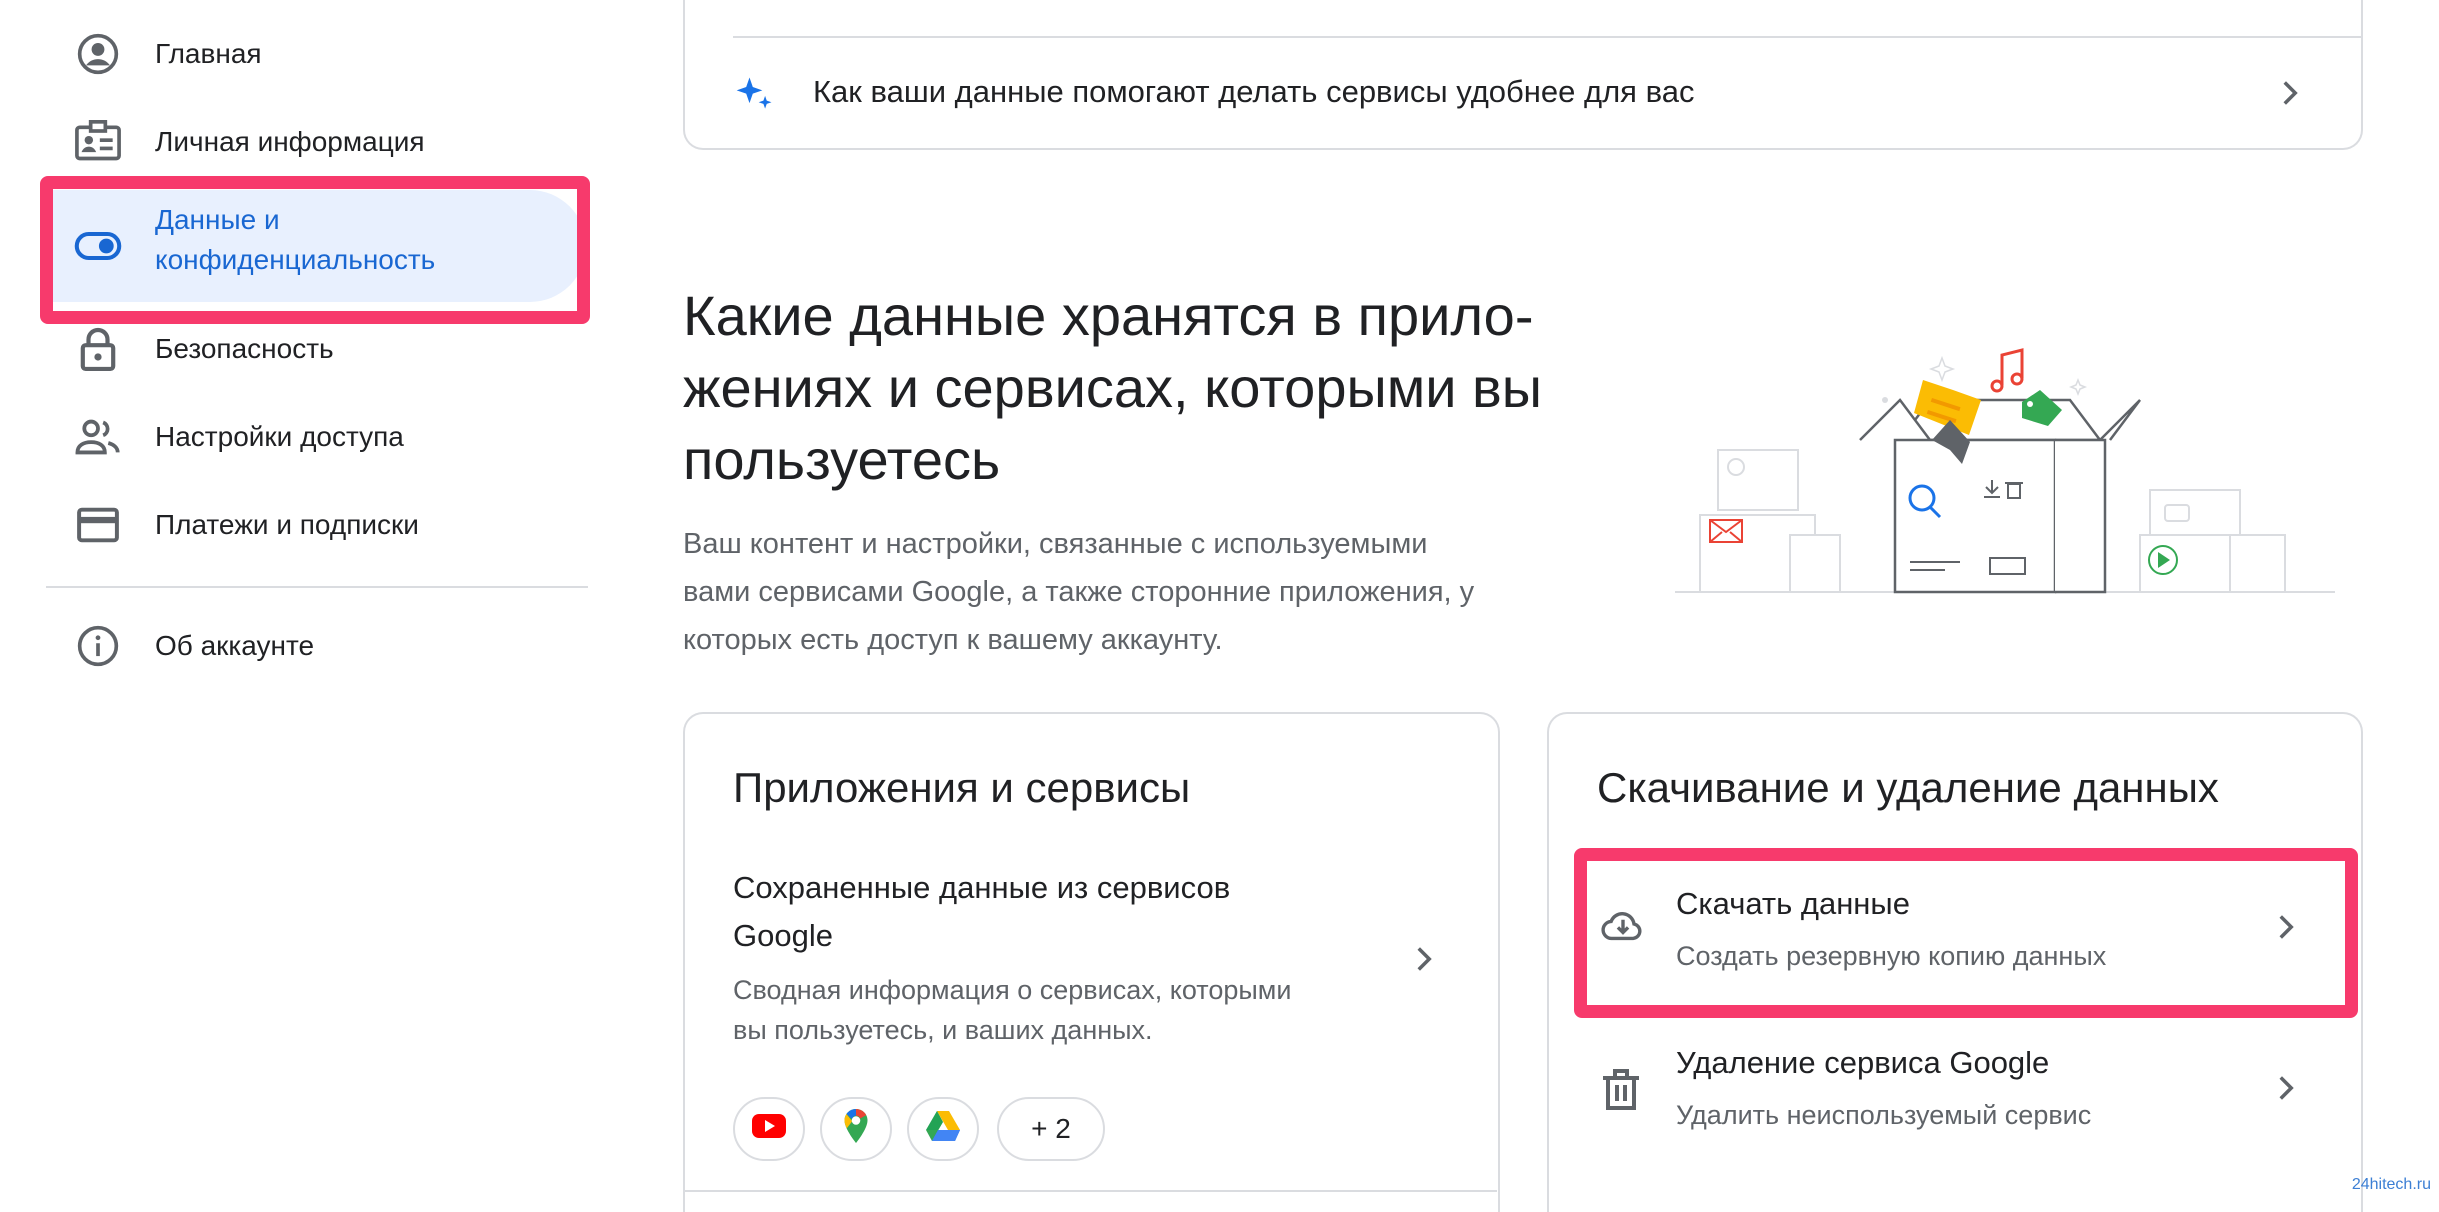 Image resolution: width=2439 pixels, height=1212 pixels. I want to click on maps-icon, so click(856, 1129).